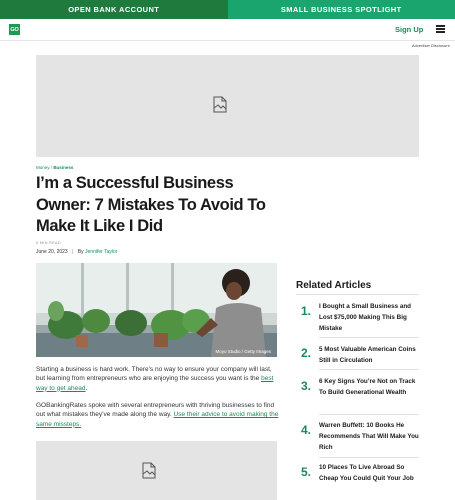  Describe the element at coordinates (227, 30) in the screenshot. I see `site-header: GO Sign Up` at that location.